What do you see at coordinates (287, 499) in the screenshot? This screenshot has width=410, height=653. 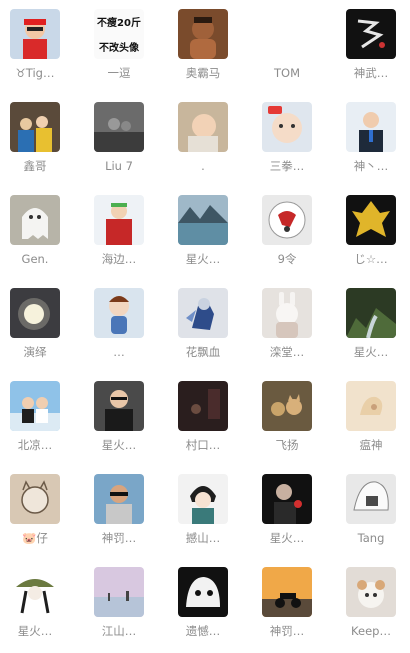 I see `man-rose-icon` at bounding box center [287, 499].